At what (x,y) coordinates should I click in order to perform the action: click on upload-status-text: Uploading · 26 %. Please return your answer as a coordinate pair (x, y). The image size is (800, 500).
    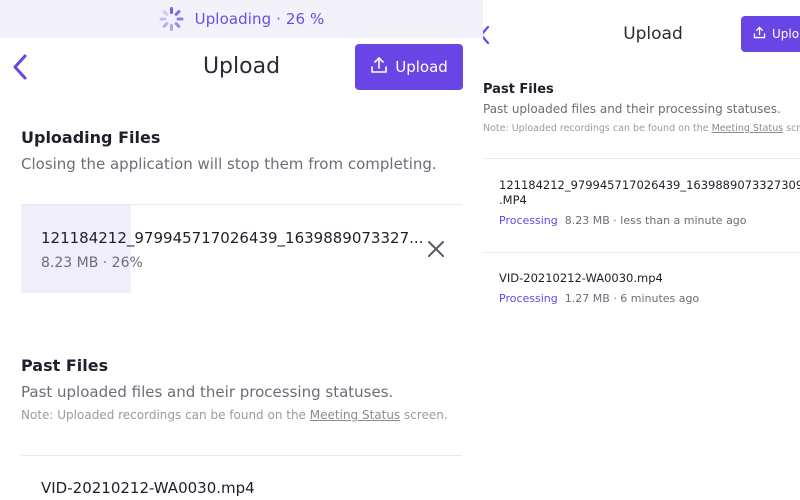
    Looking at the image, I should click on (259, 19).